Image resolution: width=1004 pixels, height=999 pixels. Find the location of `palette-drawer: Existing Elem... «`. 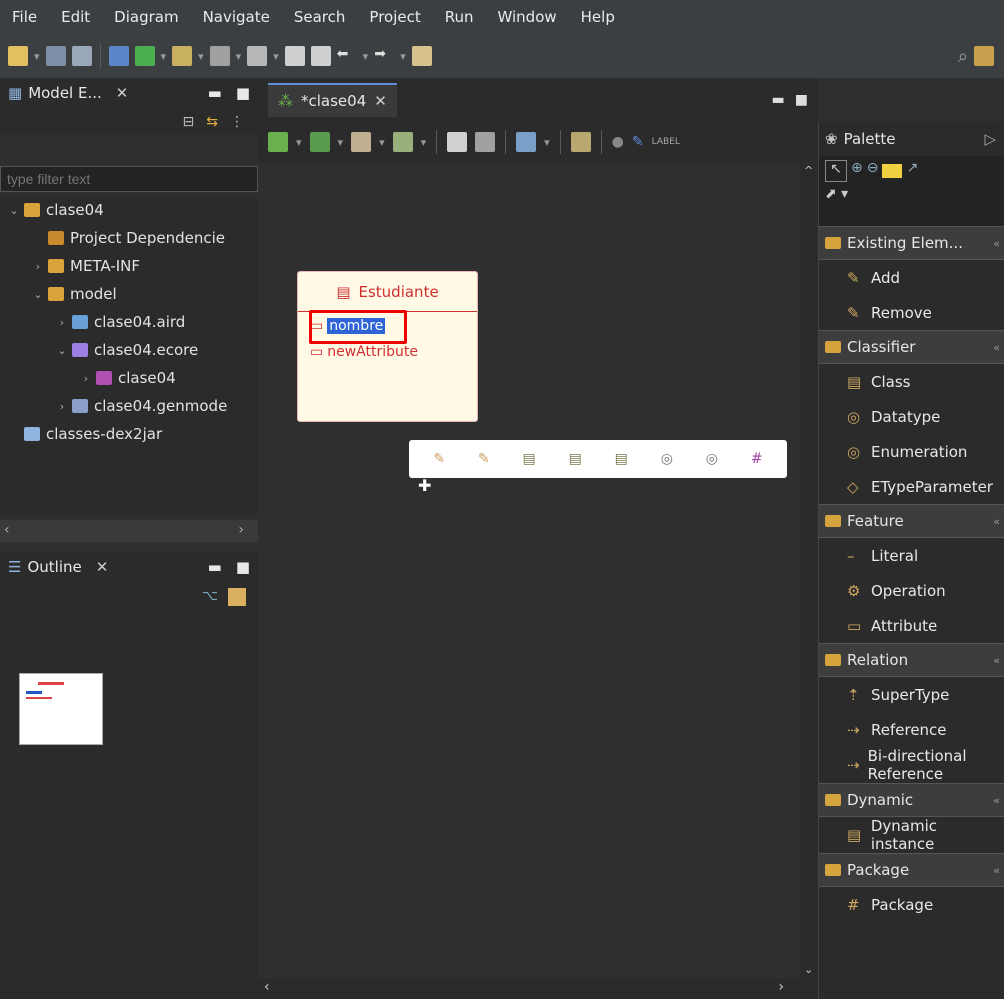

palette-drawer: Existing Elem... « is located at coordinates (911, 243).